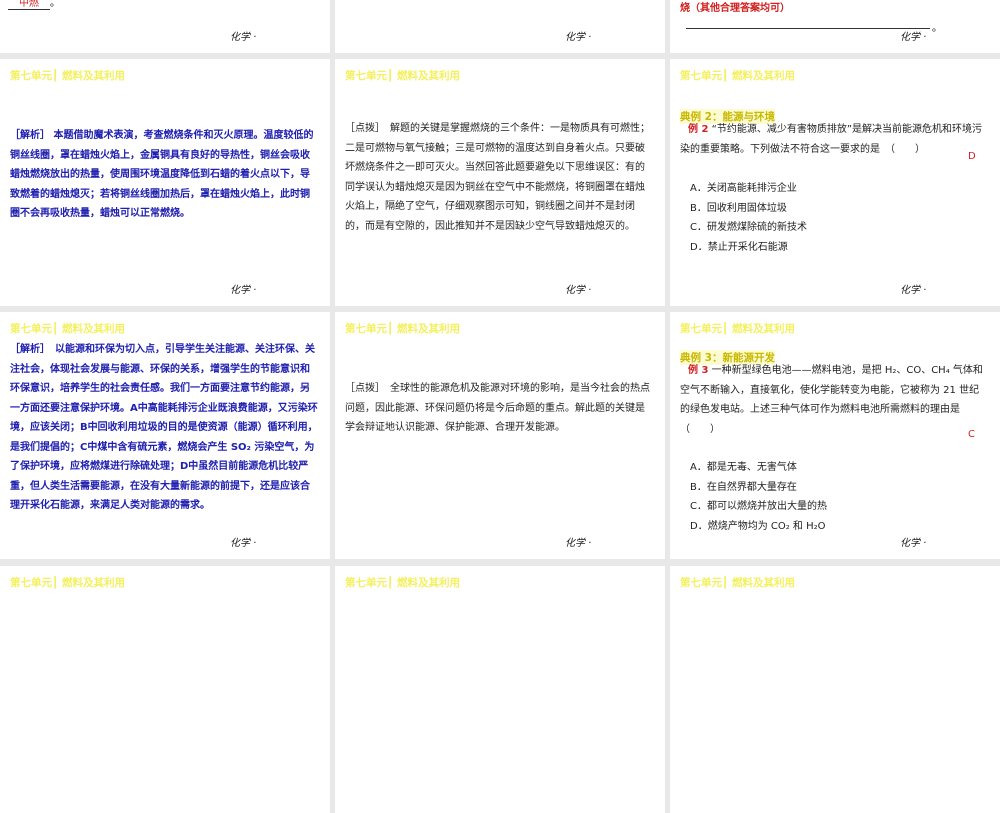 This screenshot has height=813, width=1000. I want to click on option: D．禁止开采化石能源, so click(739, 247).